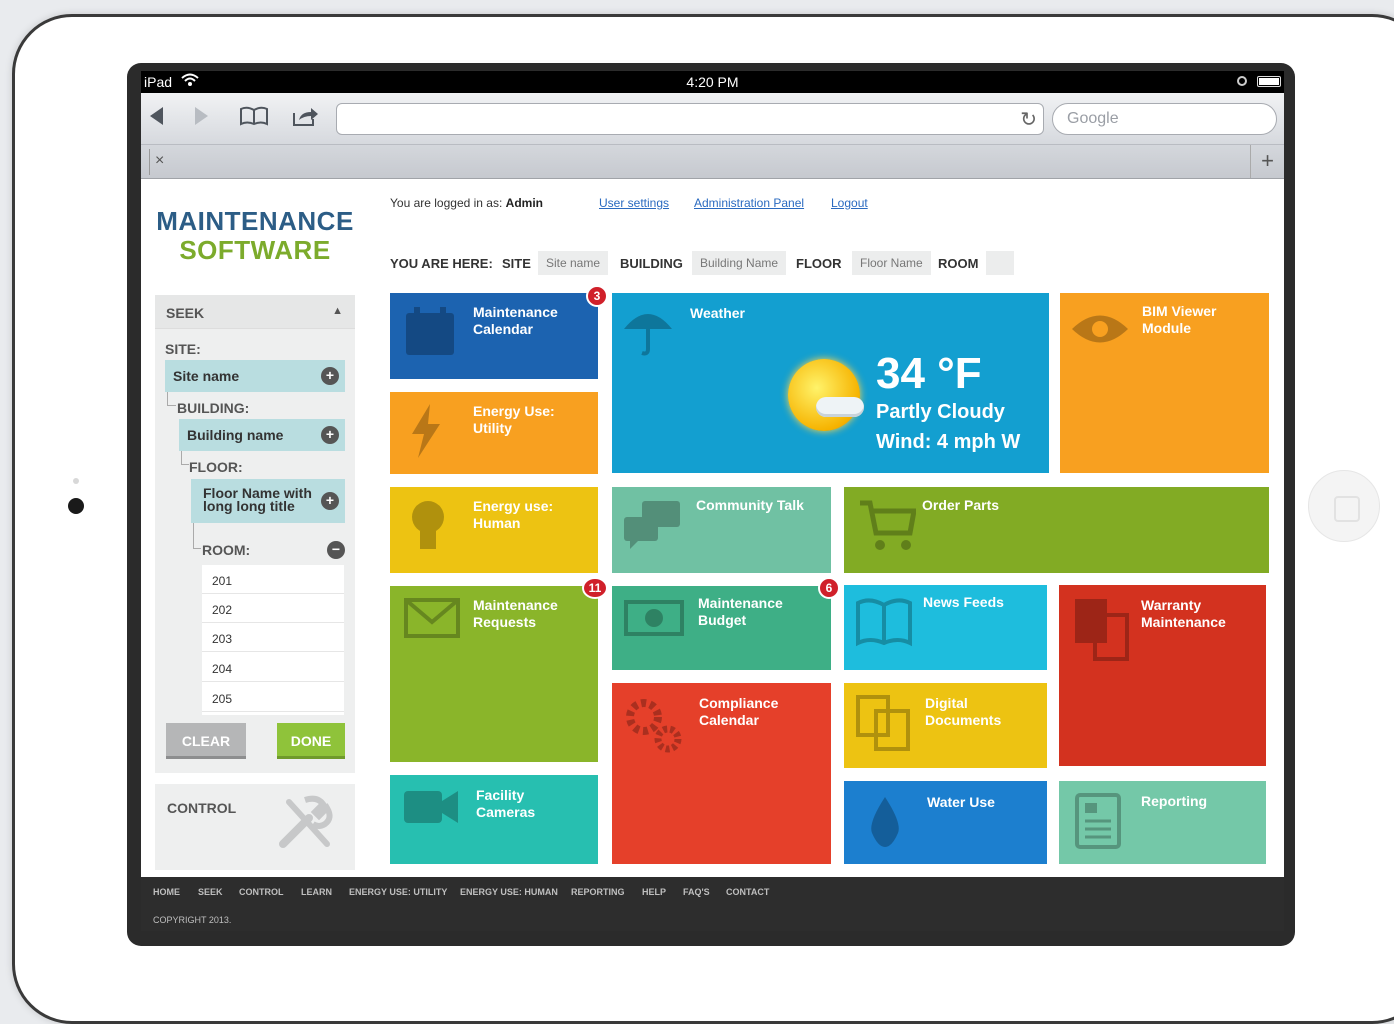 The width and height of the screenshot is (1394, 1024). Describe the element at coordinates (654, 892) in the screenshot. I see `footer-link-help: HELP` at that location.